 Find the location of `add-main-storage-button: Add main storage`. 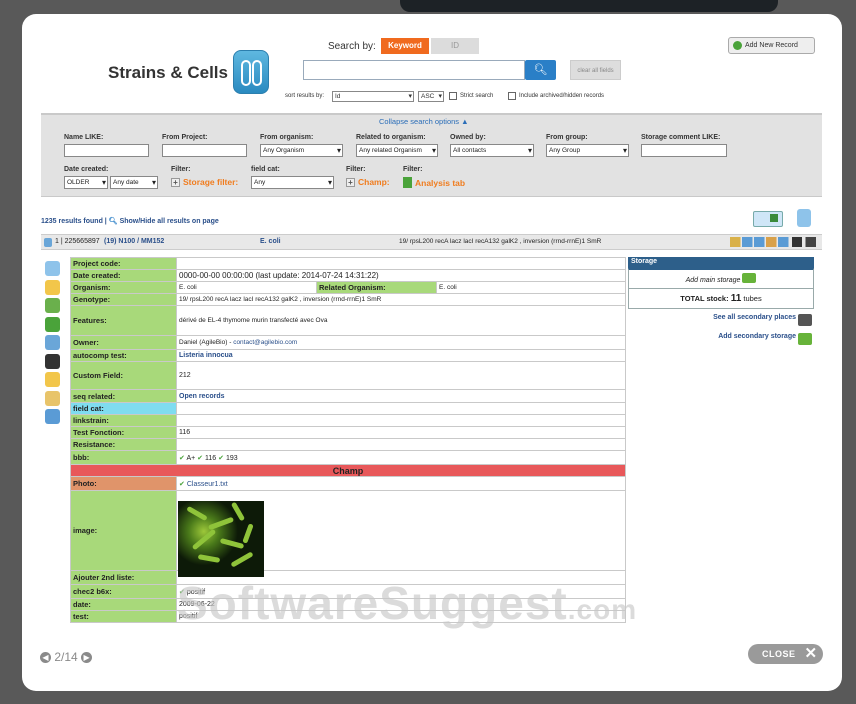

add-main-storage-button: Add main storage is located at coordinates (721, 278).